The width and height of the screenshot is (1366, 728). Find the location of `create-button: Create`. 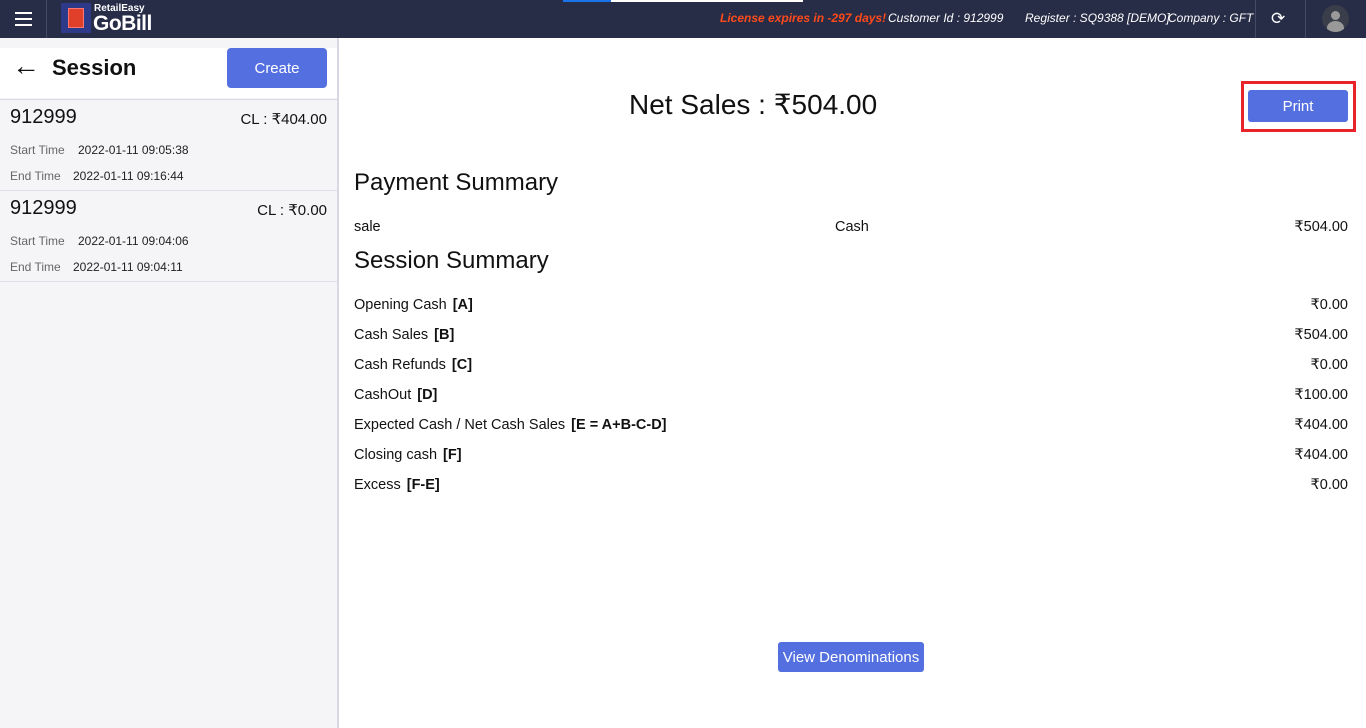

create-button: Create is located at coordinates (277, 68).